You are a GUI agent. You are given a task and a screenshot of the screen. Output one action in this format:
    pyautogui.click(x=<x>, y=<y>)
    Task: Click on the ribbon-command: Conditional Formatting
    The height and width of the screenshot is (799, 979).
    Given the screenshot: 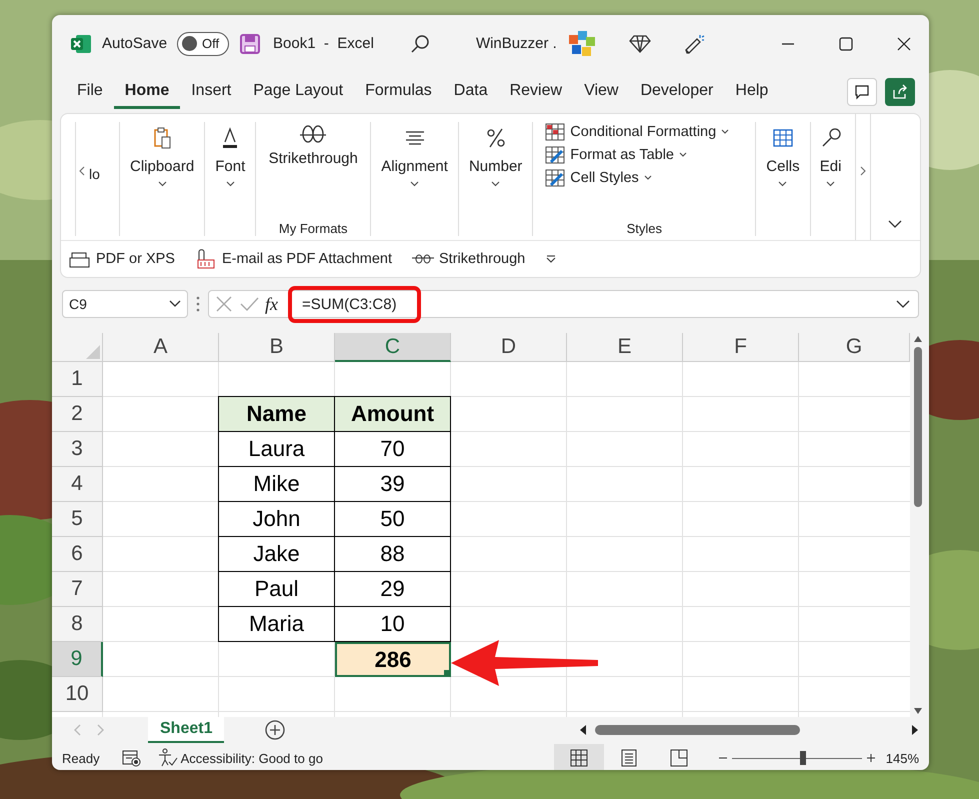 What is the action you would take?
    pyautogui.click(x=637, y=132)
    